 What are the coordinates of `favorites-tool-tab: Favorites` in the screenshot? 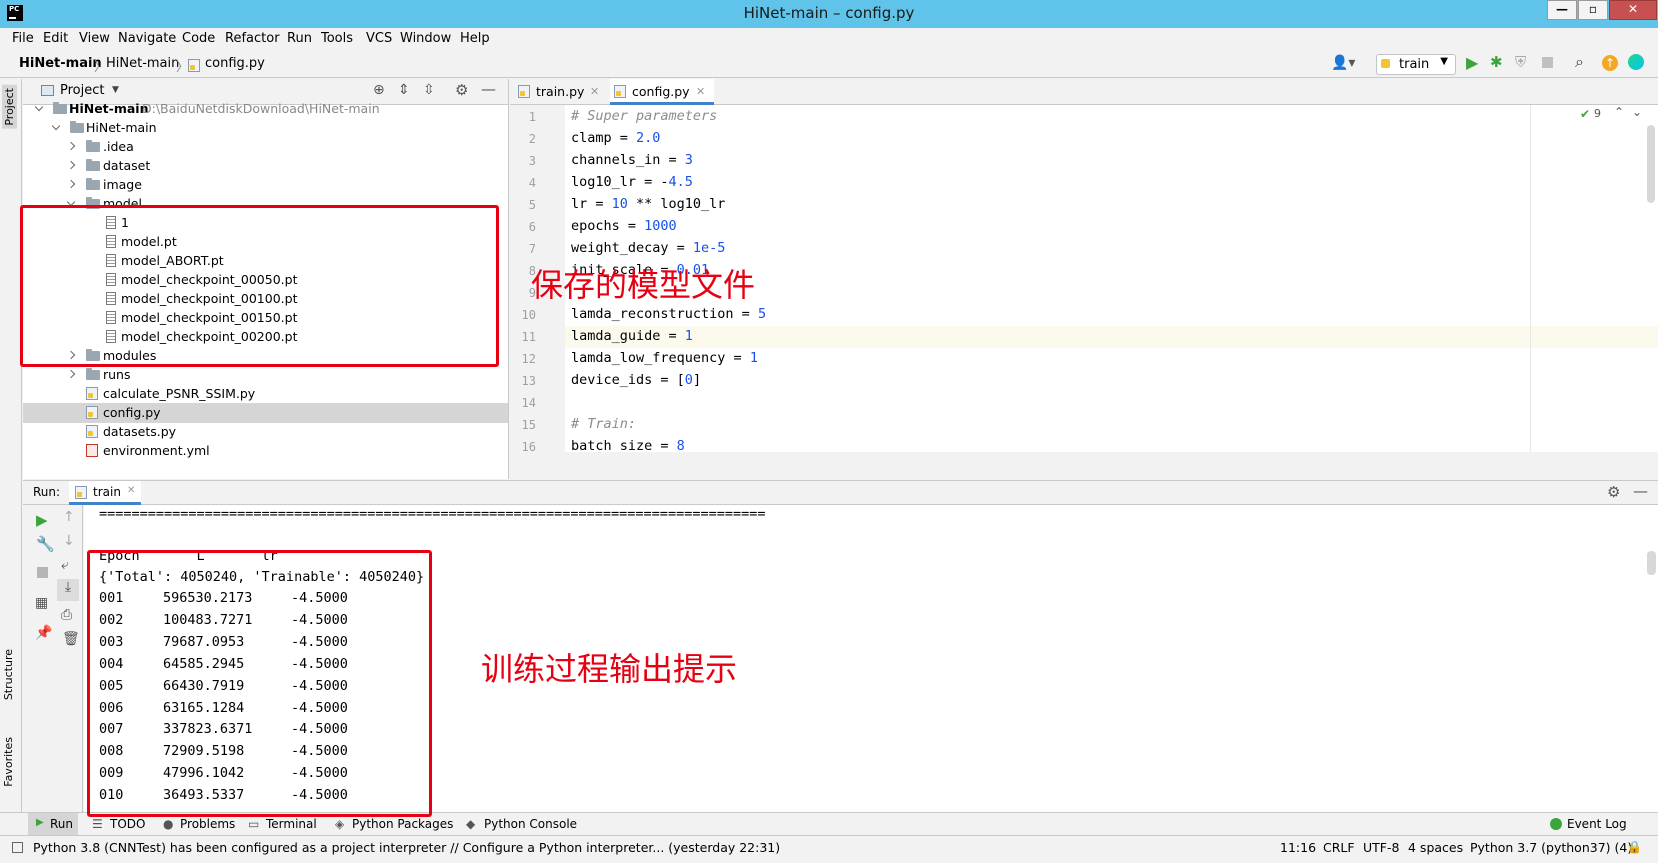 It's located at (8, 762).